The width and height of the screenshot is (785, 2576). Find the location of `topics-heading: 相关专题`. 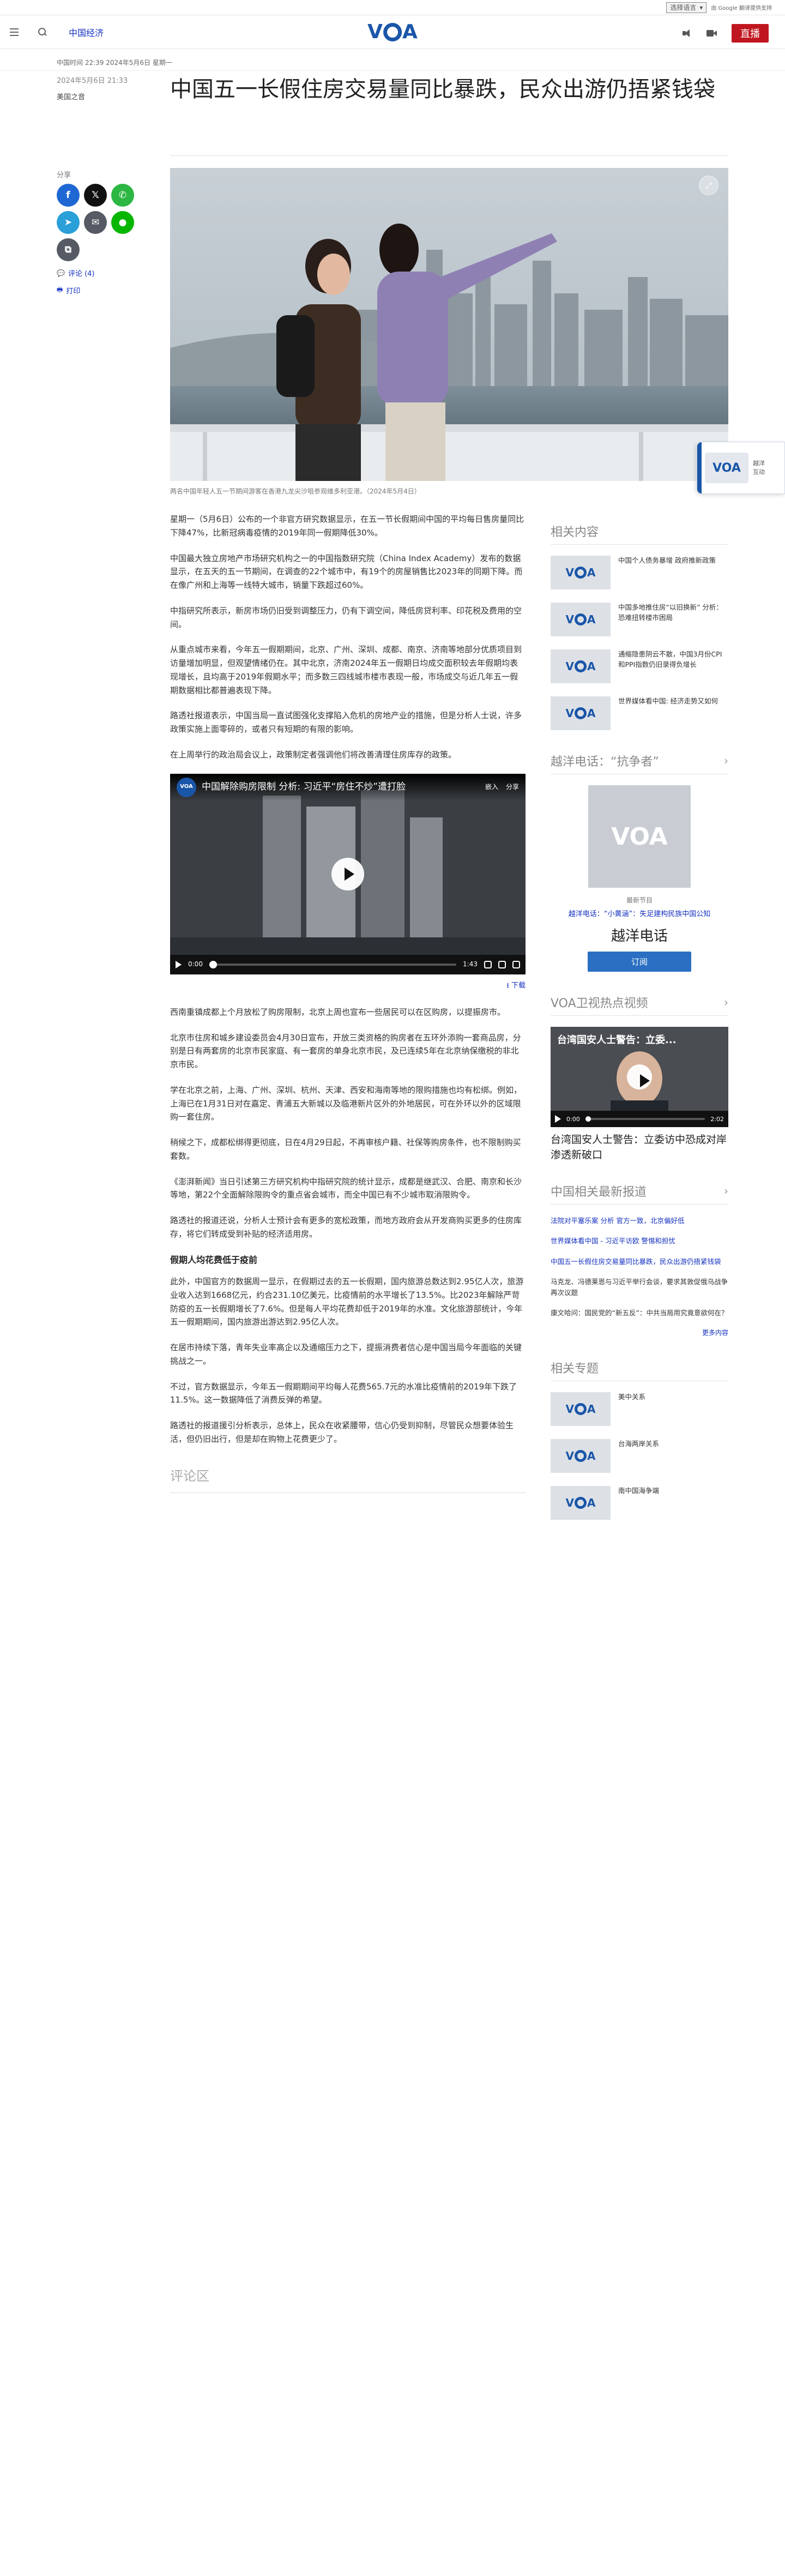

topics-heading: 相关专题 is located at coordinates (639, 1370).